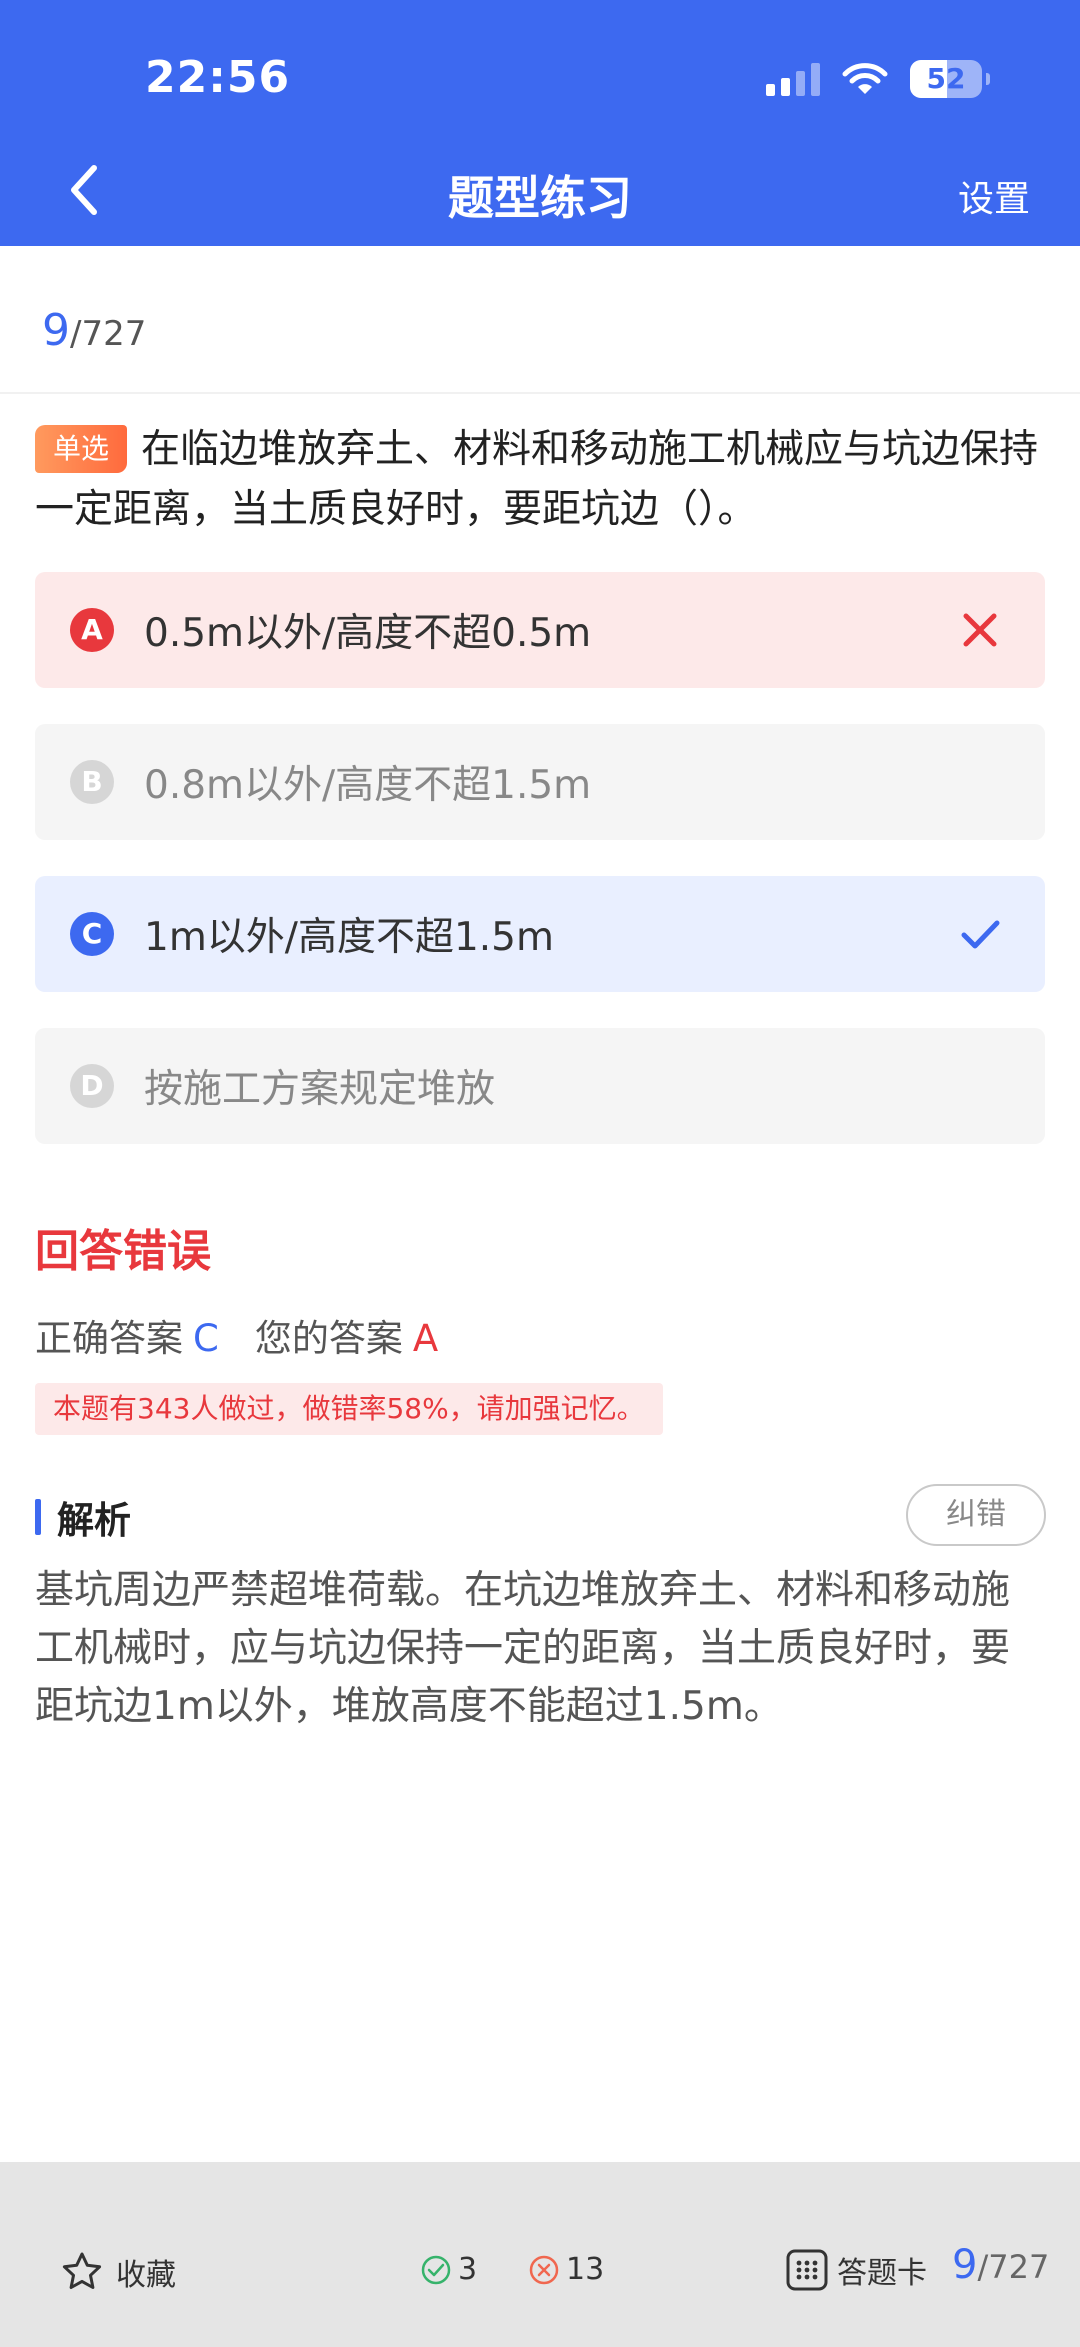  I want to click on your-answer-value: A, so click(425, 1338).